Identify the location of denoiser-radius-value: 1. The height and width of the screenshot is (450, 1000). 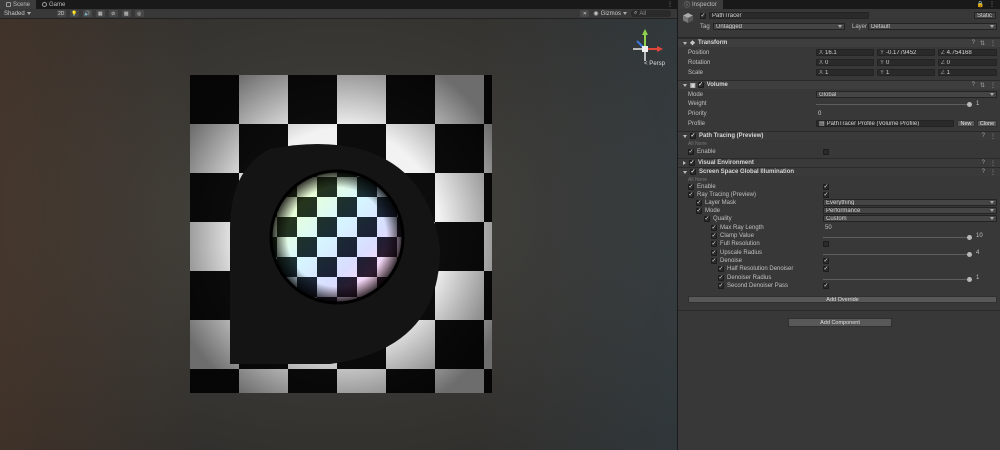
(977, 278).